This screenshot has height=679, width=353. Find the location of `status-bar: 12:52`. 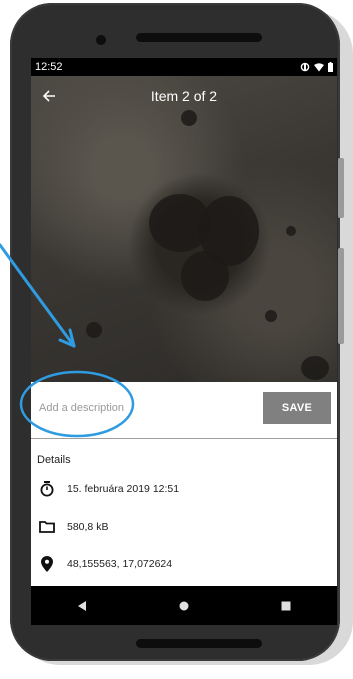

status-bar: 12:52 is located at coordinates (184, 67).